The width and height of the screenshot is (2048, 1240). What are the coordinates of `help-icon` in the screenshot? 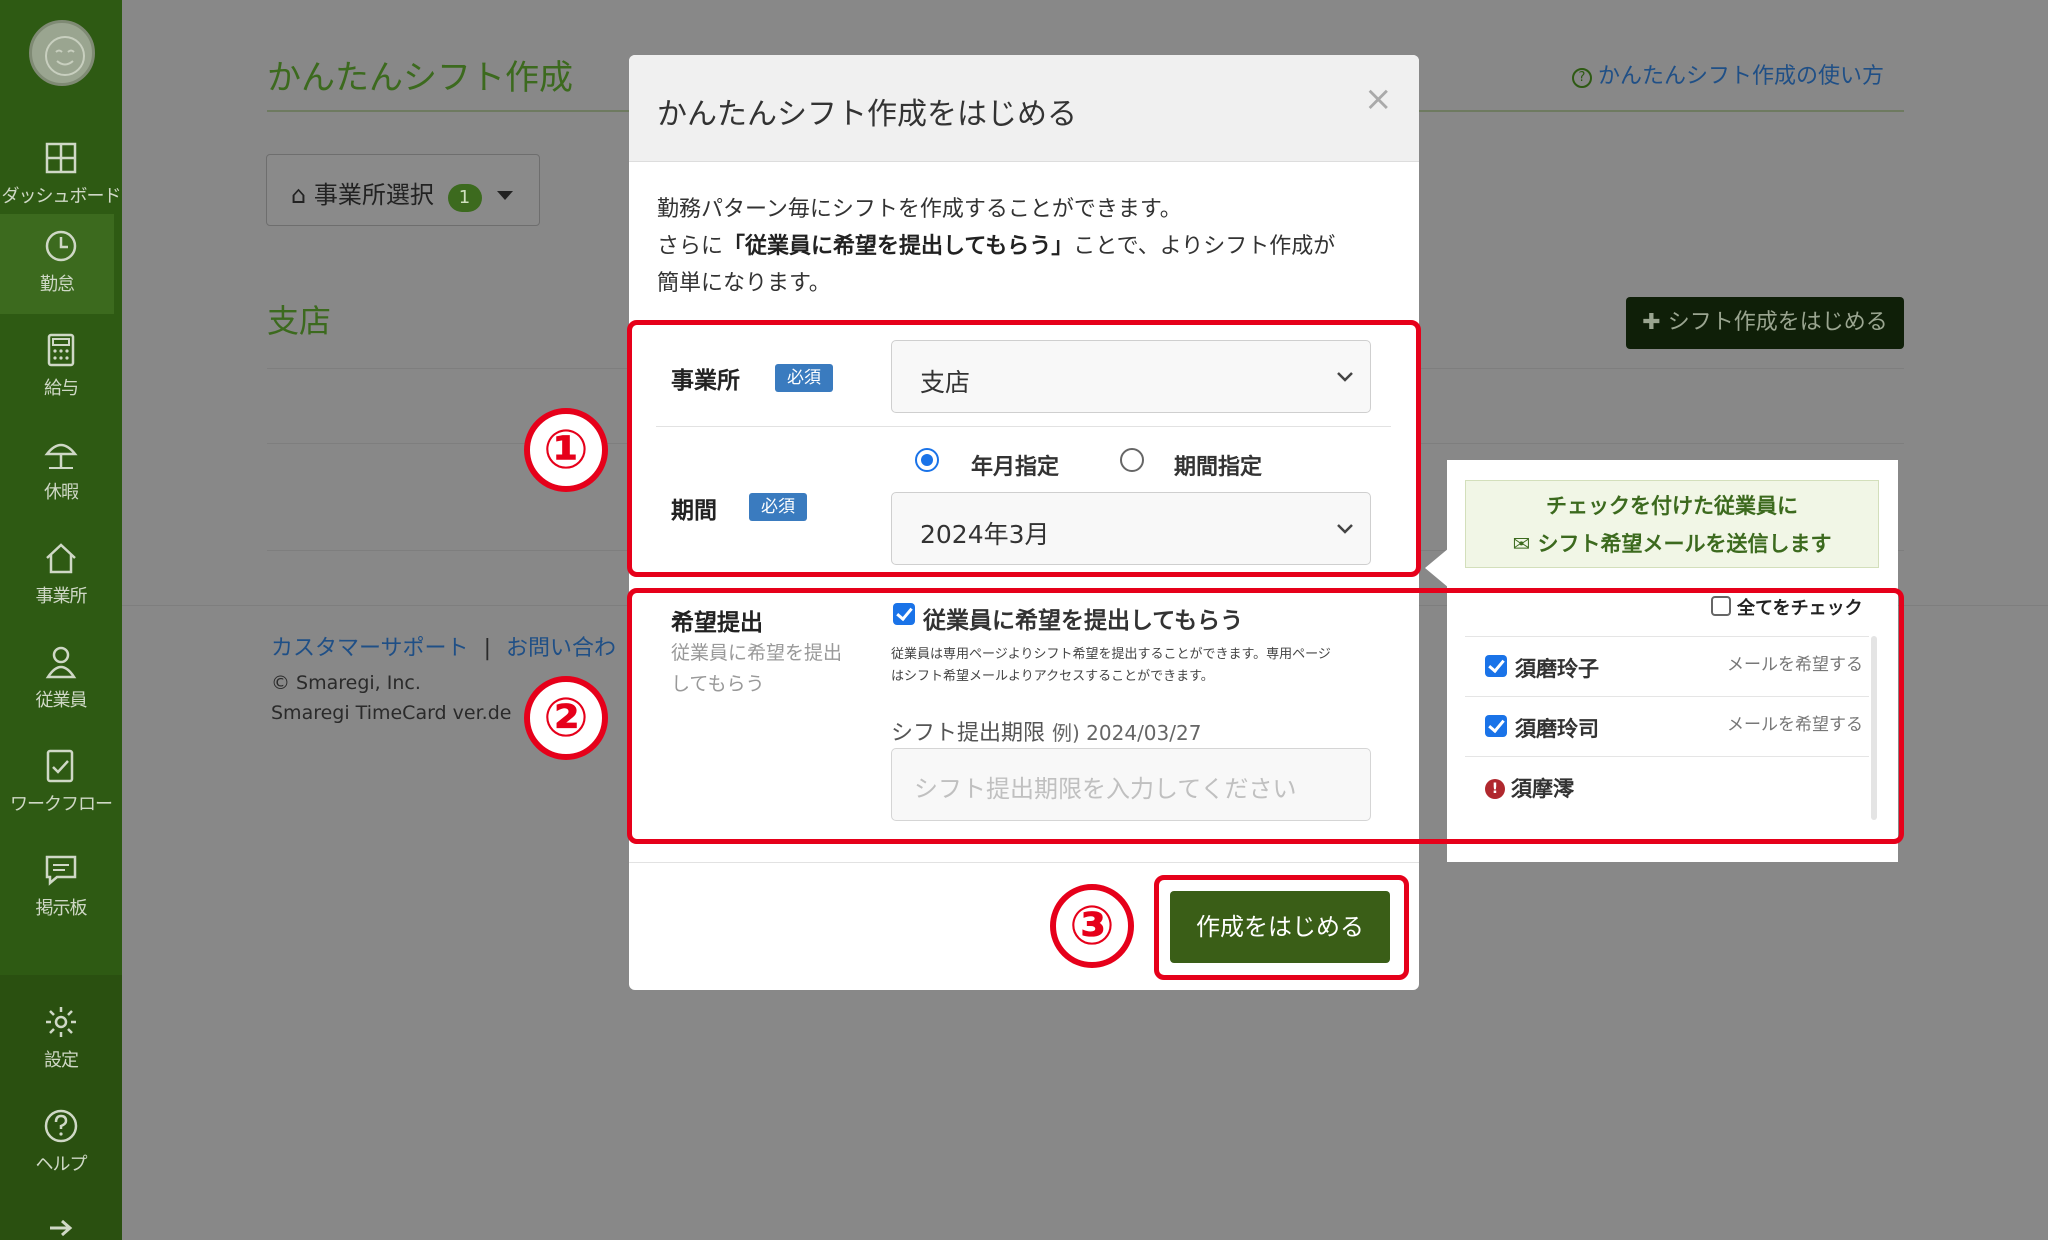 It's located at (61, 1126).